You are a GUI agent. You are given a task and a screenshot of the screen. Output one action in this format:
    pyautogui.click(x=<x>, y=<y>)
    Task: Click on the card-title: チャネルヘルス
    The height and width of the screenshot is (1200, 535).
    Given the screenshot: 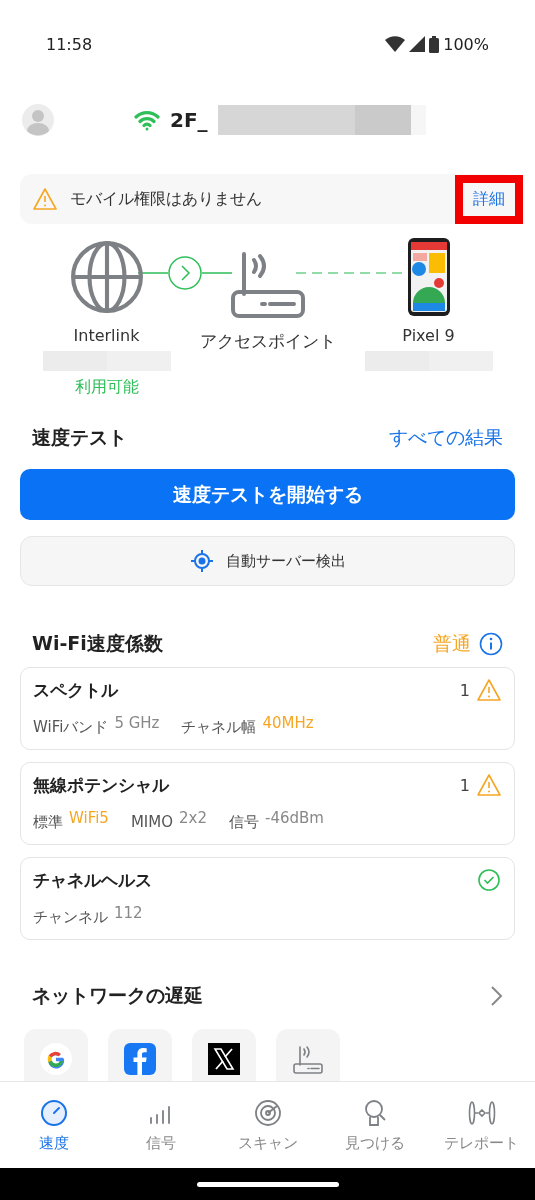 What is the action you would take?
    pyautogui.click(x=92, y=880)
    